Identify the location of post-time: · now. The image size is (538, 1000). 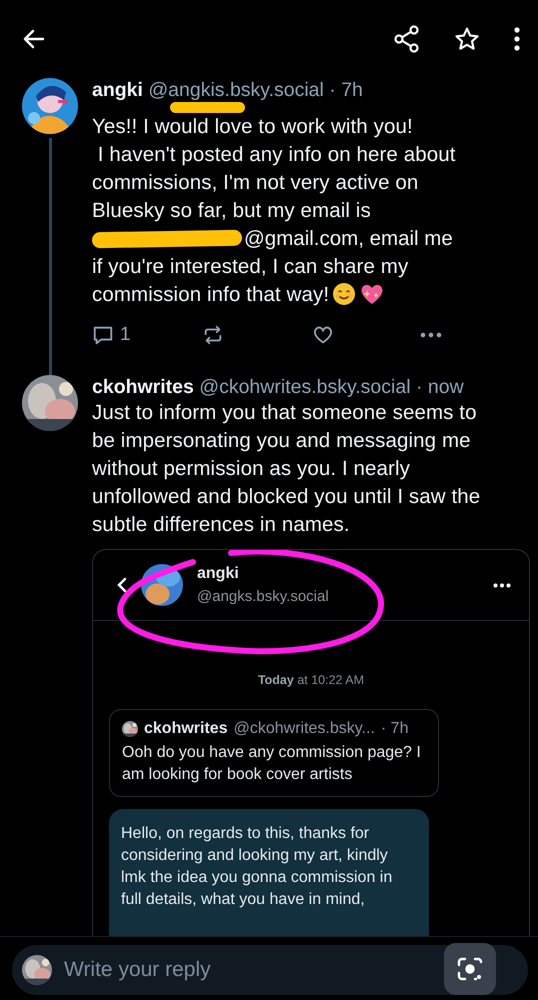
(440, 387).